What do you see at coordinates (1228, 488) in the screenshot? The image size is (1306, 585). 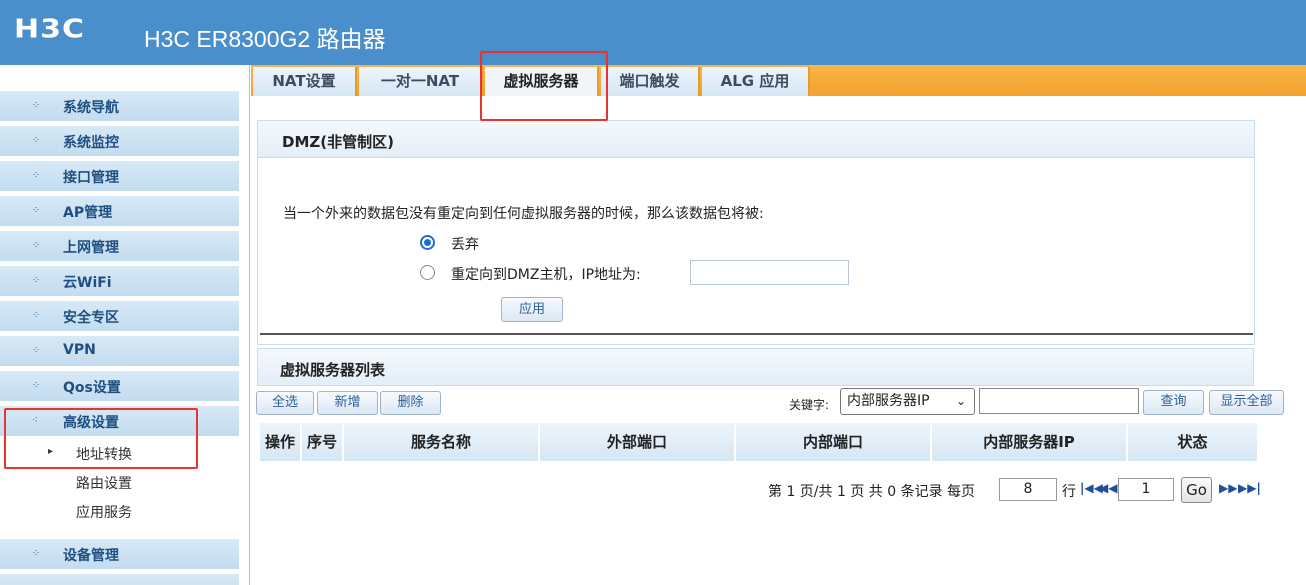 I see `next-page-icon: ▶▶` at bounding box center [1228, 488].